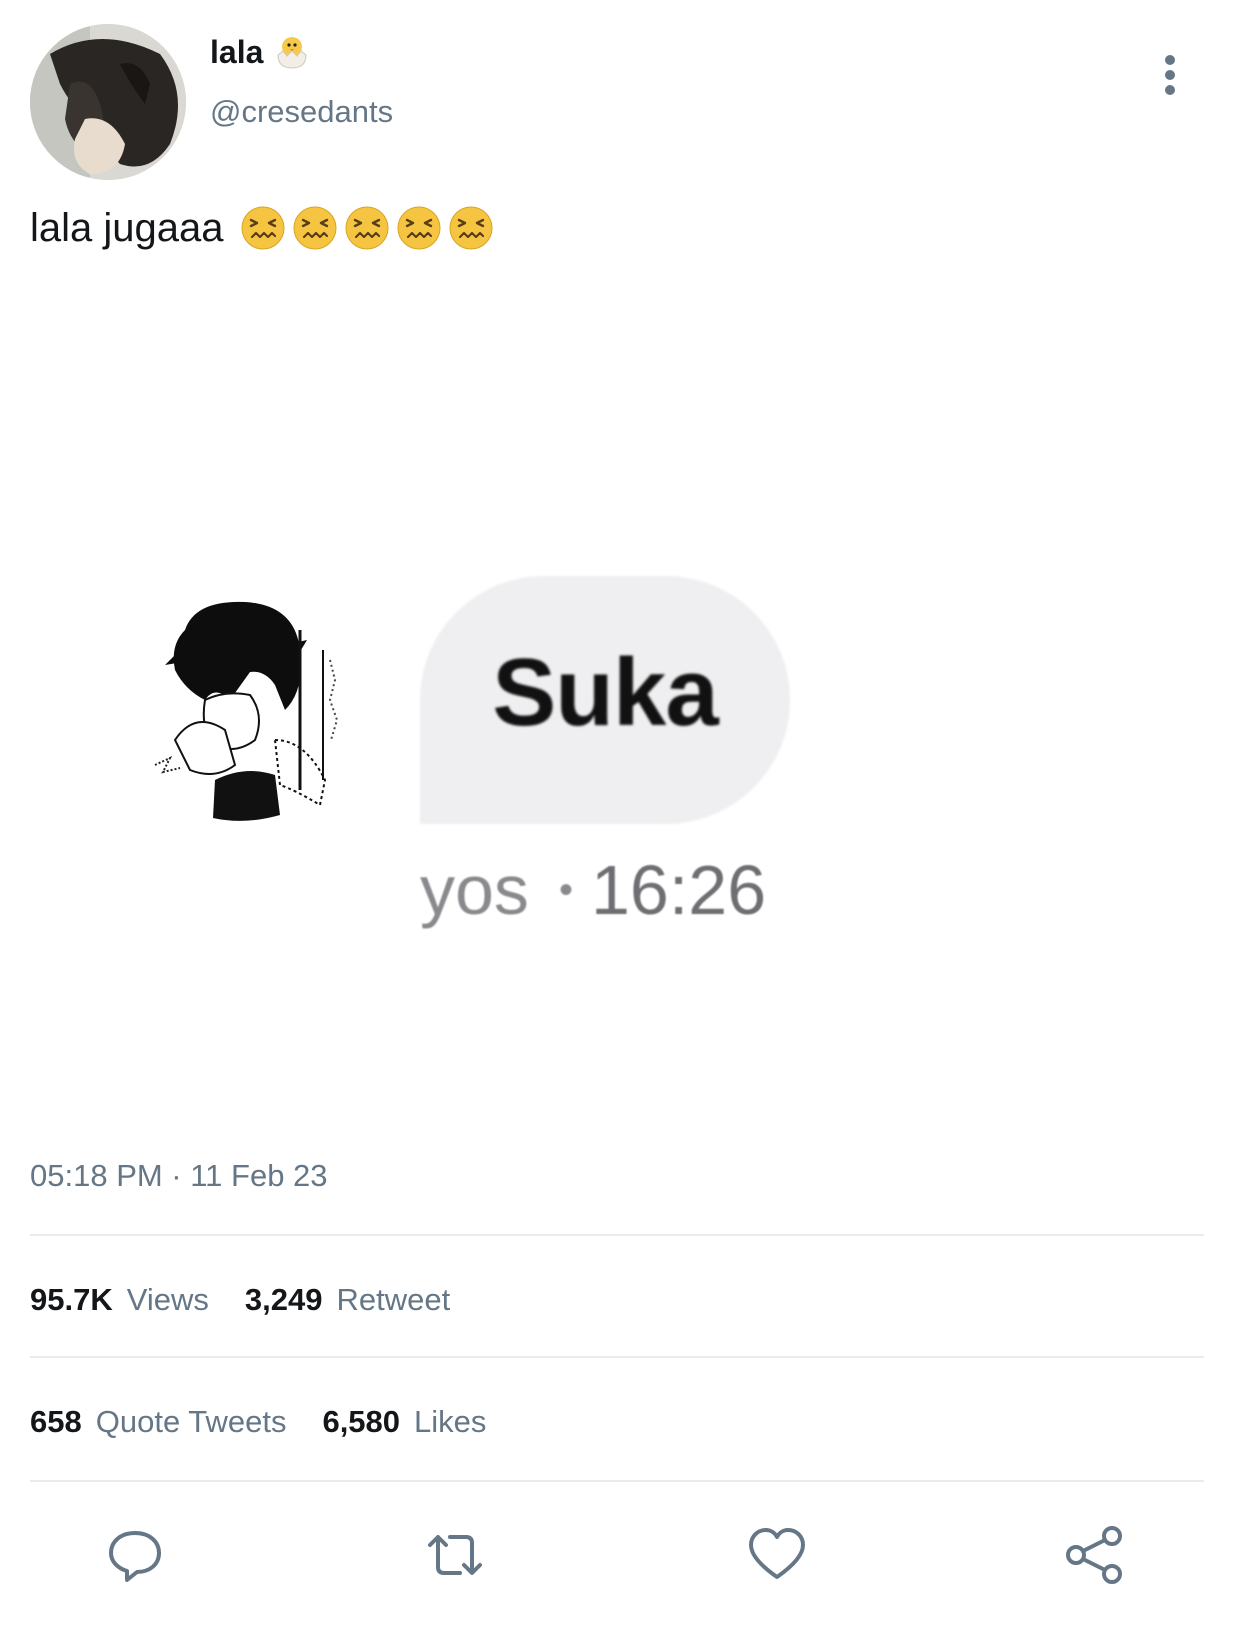  What do you see at coordinates (292, 53) in the screenshot?
I see `hatching-chick-icon` at bounding box center [292, 53].